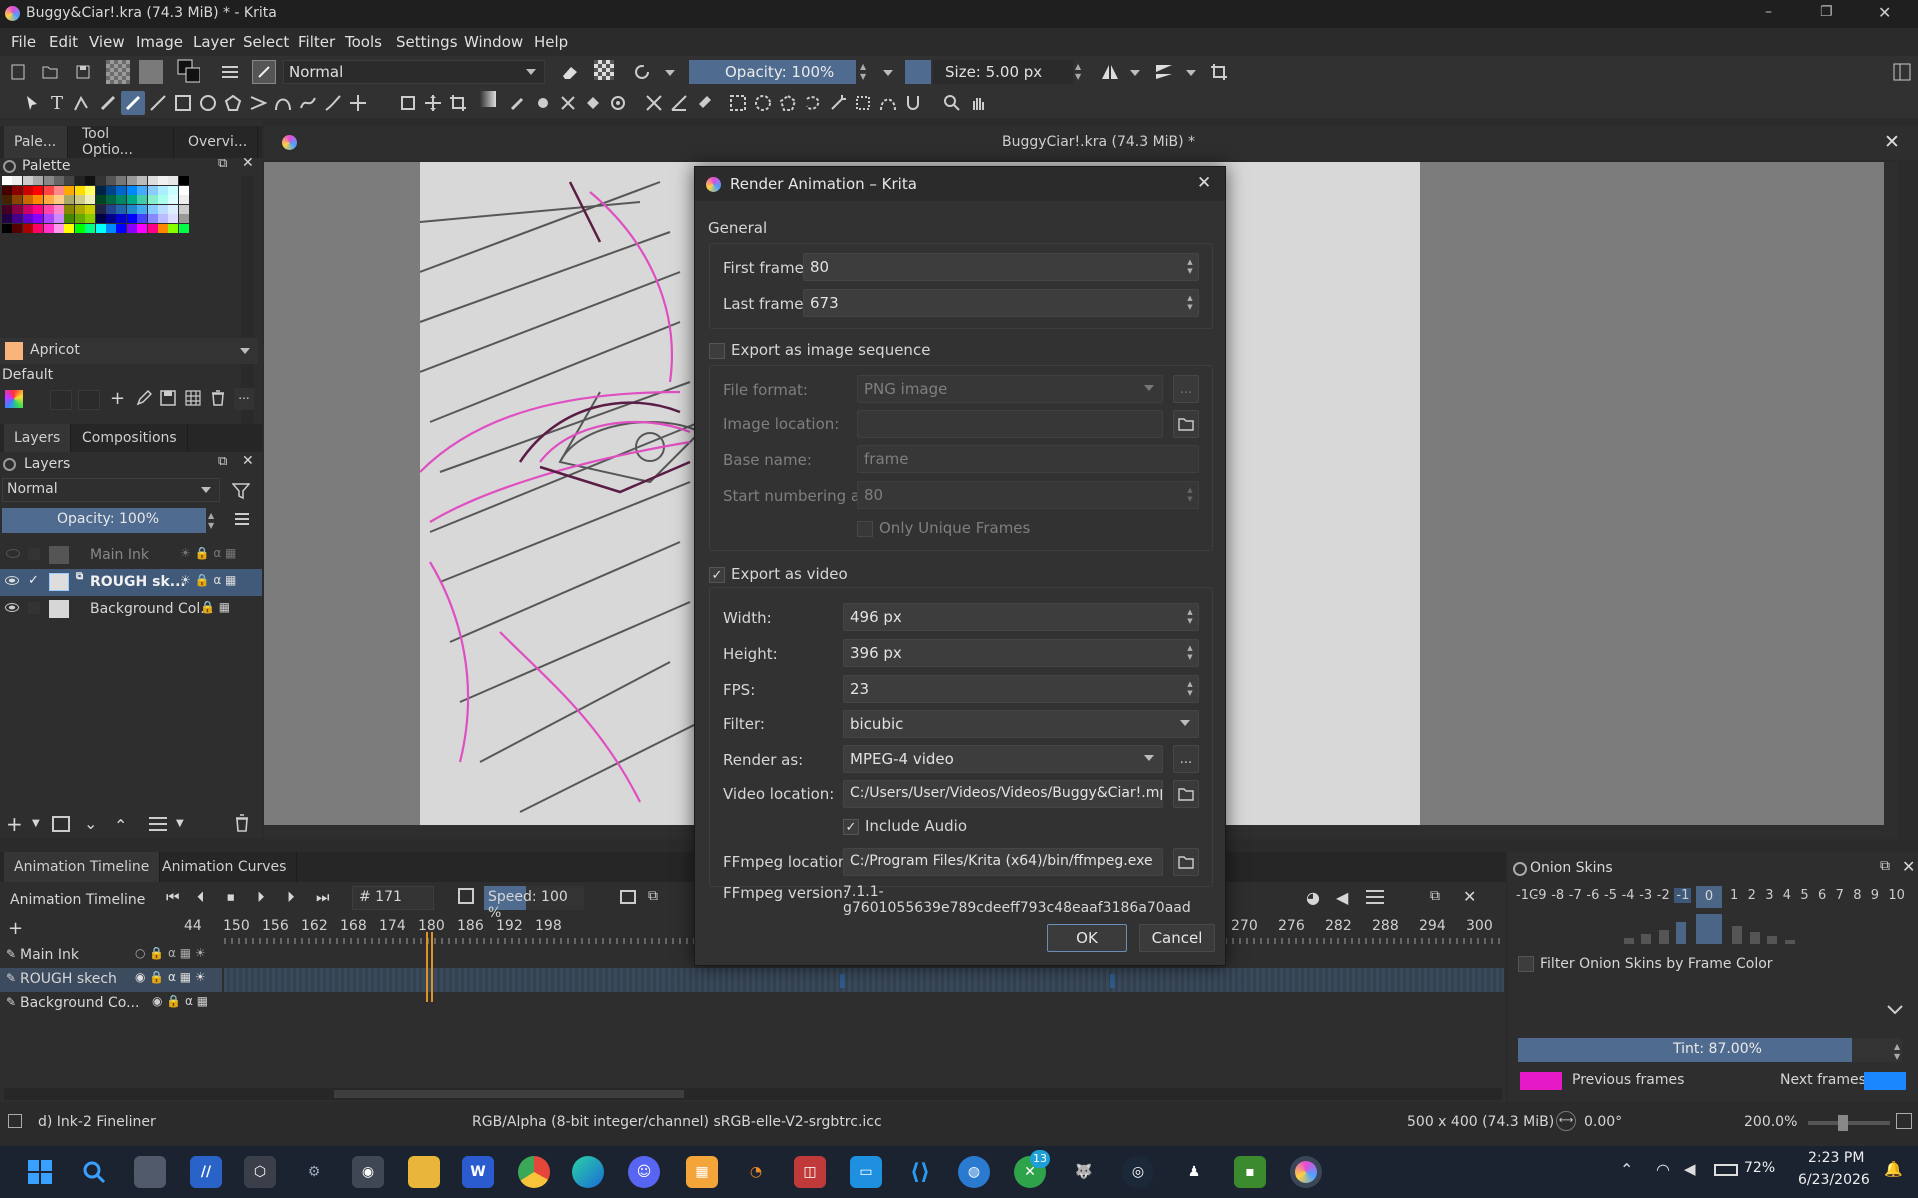 The width and height of the screenshot is (1918, 1198). What do you see at coordinates (33, 580) in the screenshot?
I see `layer-select-checkbox: ✓` at bounding box center [33, 580].